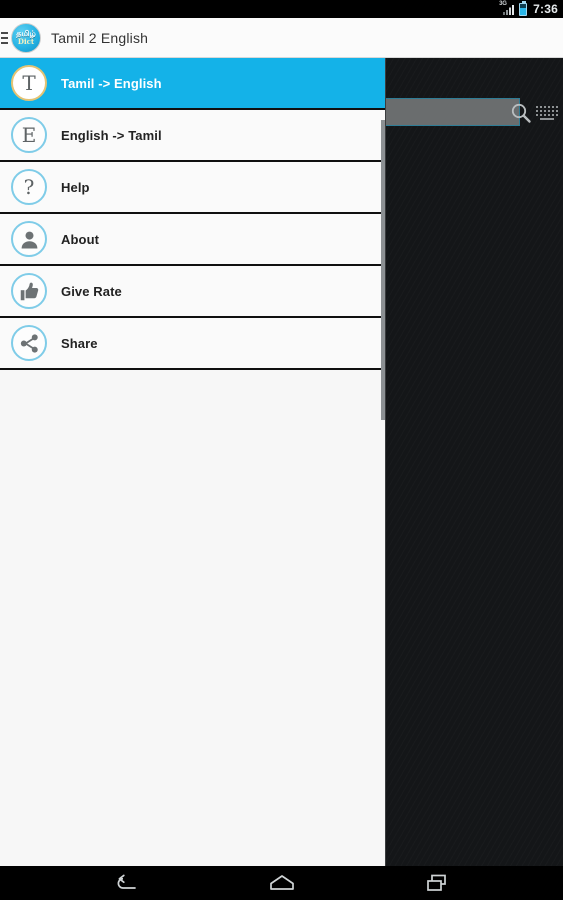  Describe the element at coordinates (91, 291) in the screenshot. I see `sidebar-item-label: Give Rate` at that location.